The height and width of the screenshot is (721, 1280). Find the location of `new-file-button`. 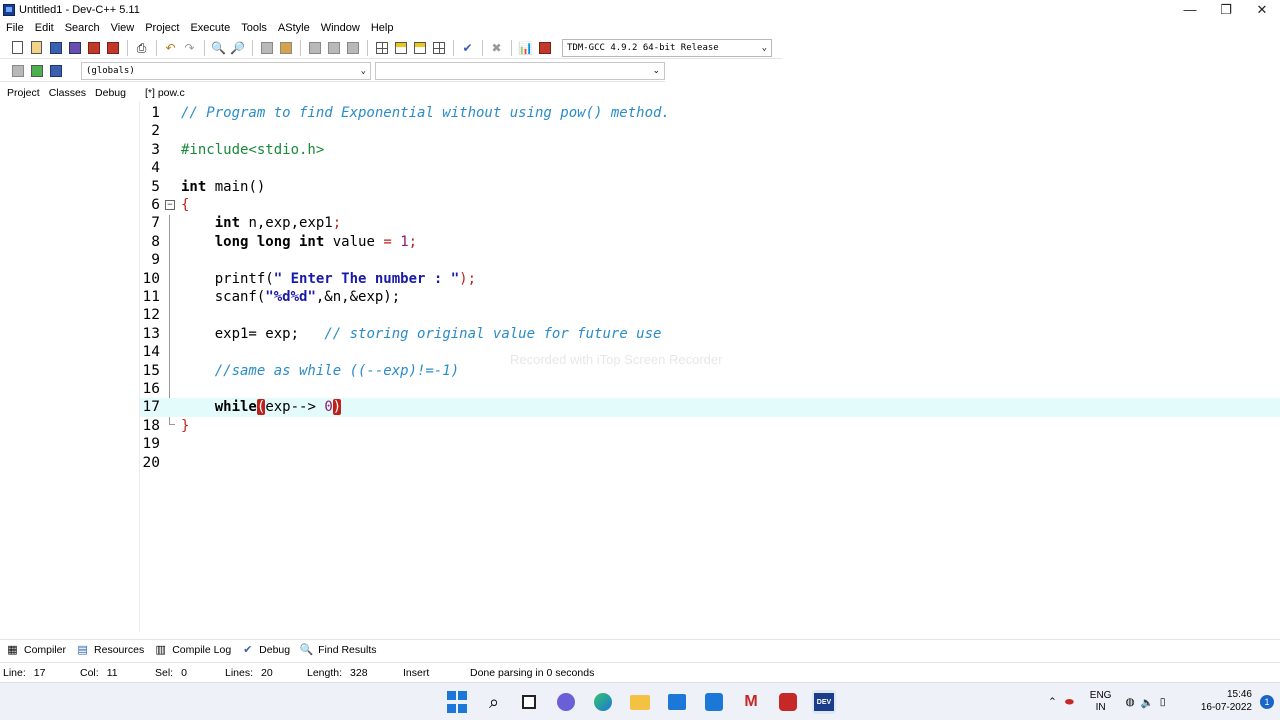

new-file-button is located at coordinates (17, 48).